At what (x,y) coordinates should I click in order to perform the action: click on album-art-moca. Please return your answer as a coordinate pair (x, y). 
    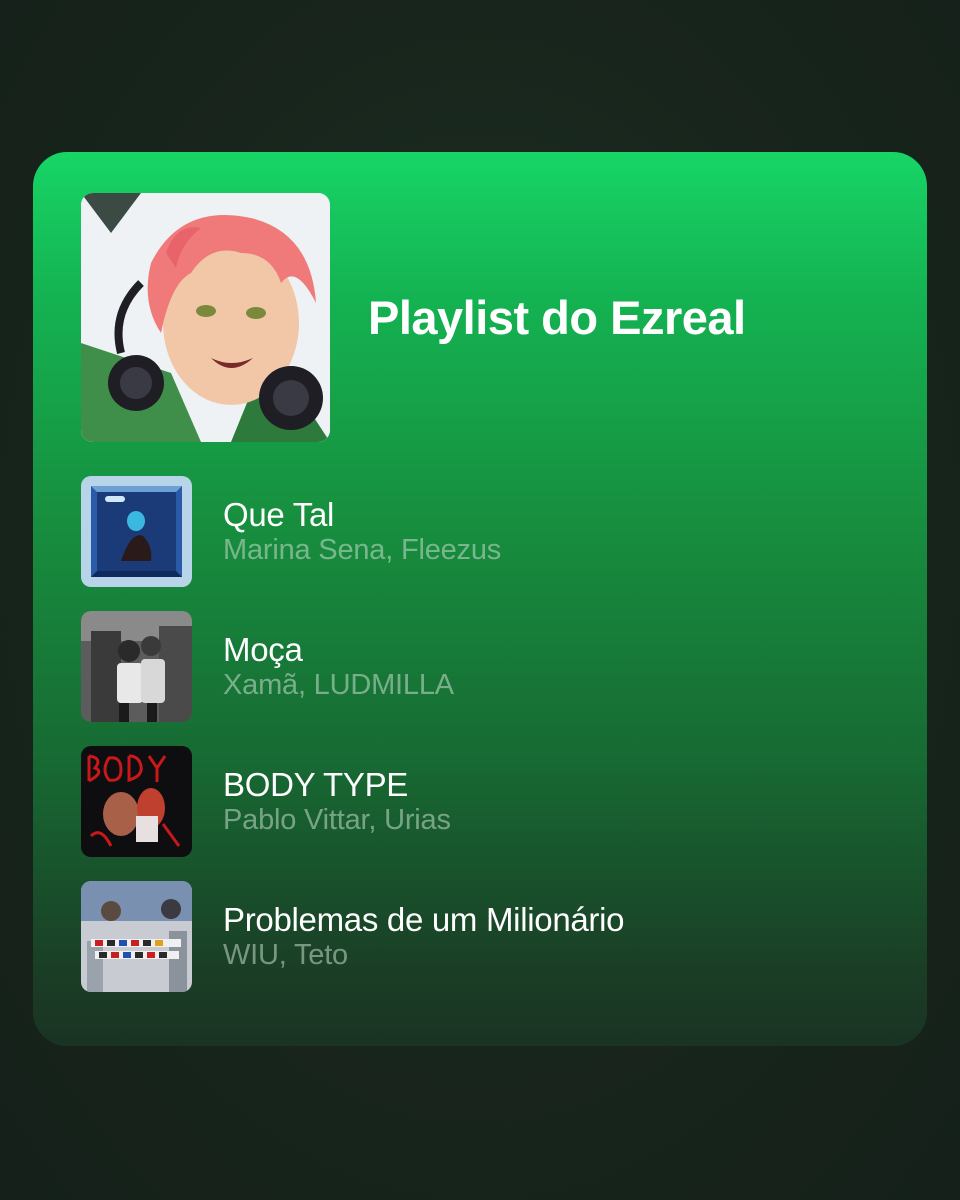
    Looking at the image, I should click on (136, 666).